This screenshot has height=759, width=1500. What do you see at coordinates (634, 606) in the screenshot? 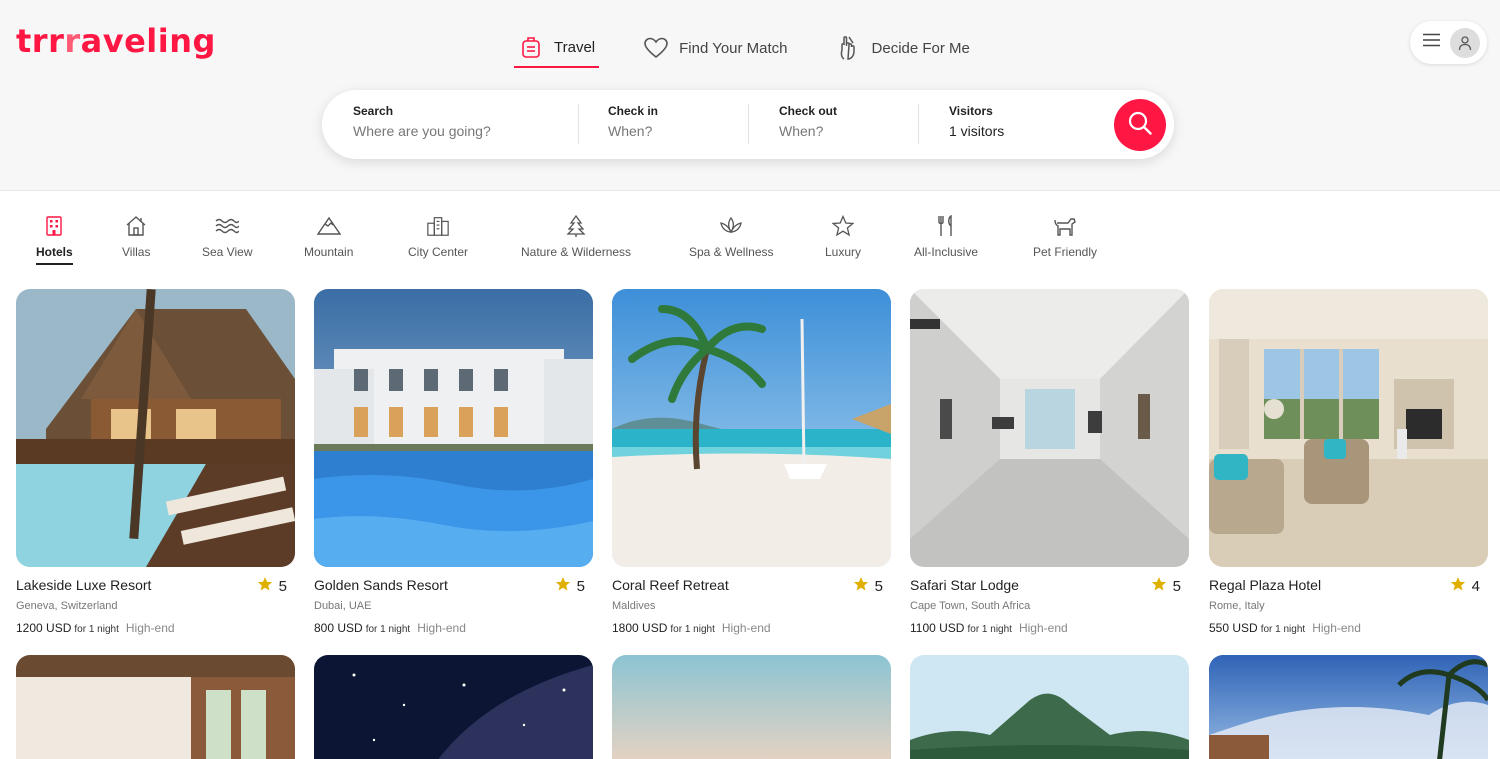
I see `listing-location: Maldives` at bounding box center [634, 606].